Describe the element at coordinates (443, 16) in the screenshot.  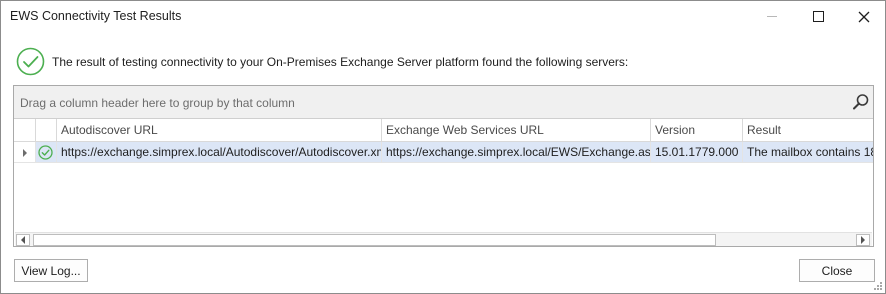
I see `title-bar: EWS Connectivity Test Results` at that location.